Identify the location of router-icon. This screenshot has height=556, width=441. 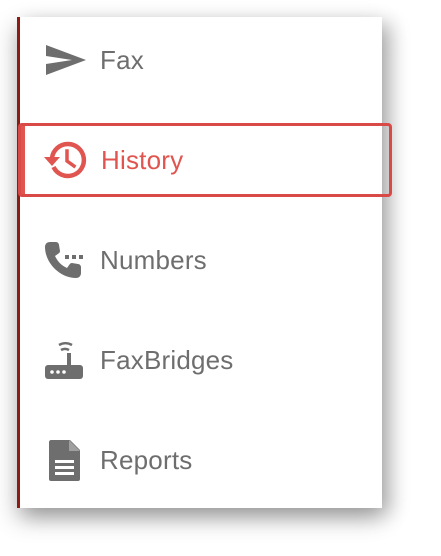
(65, 360).